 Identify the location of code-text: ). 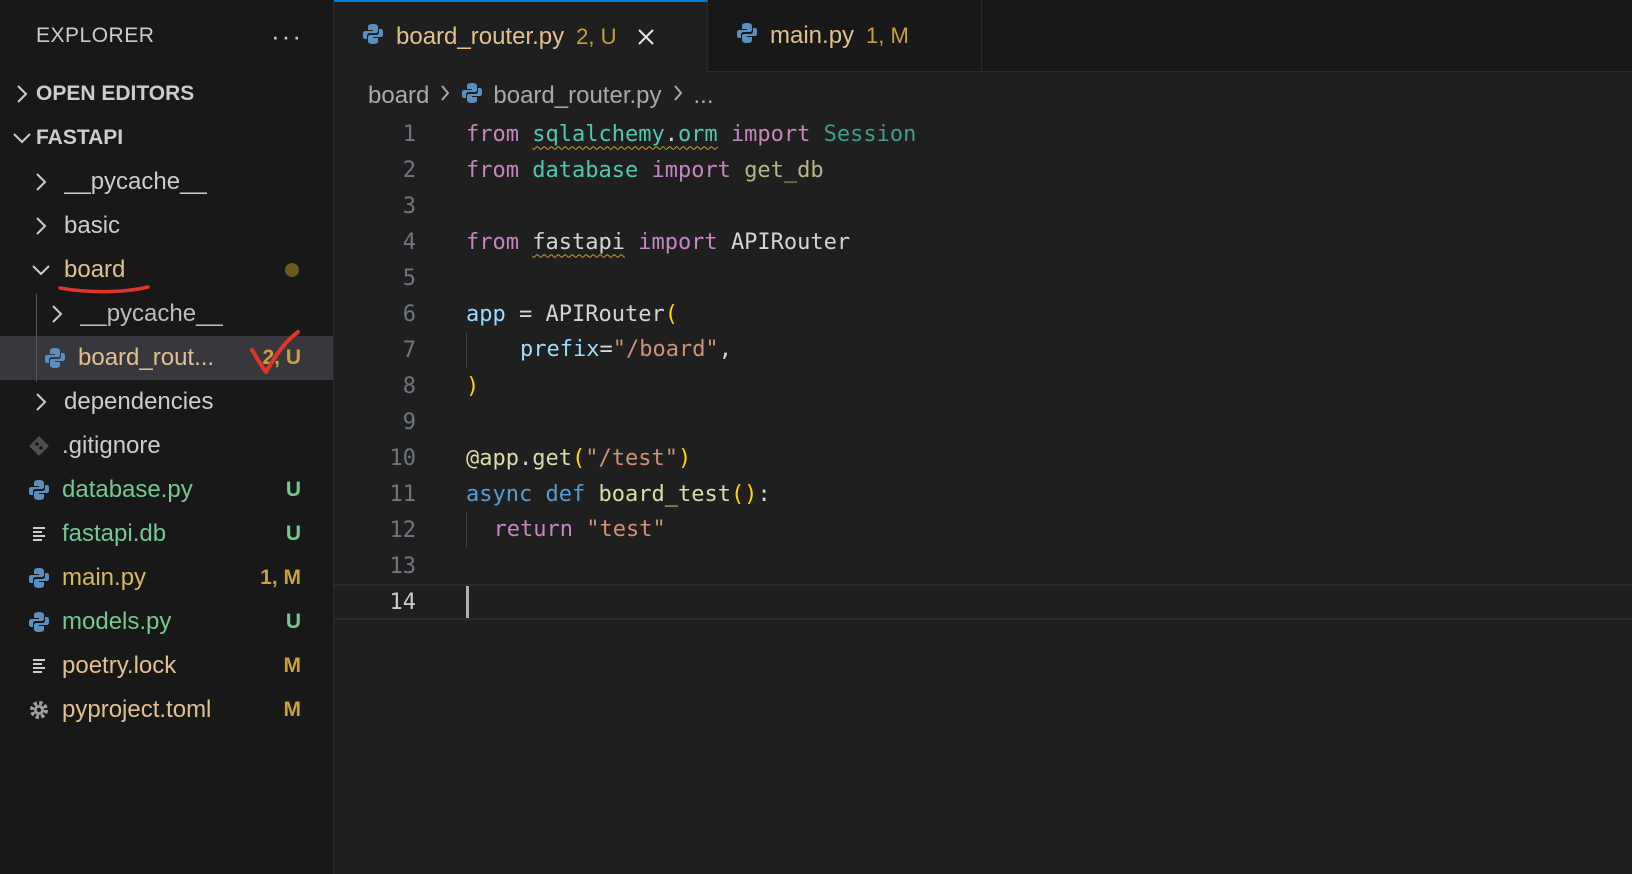
(473, 386).